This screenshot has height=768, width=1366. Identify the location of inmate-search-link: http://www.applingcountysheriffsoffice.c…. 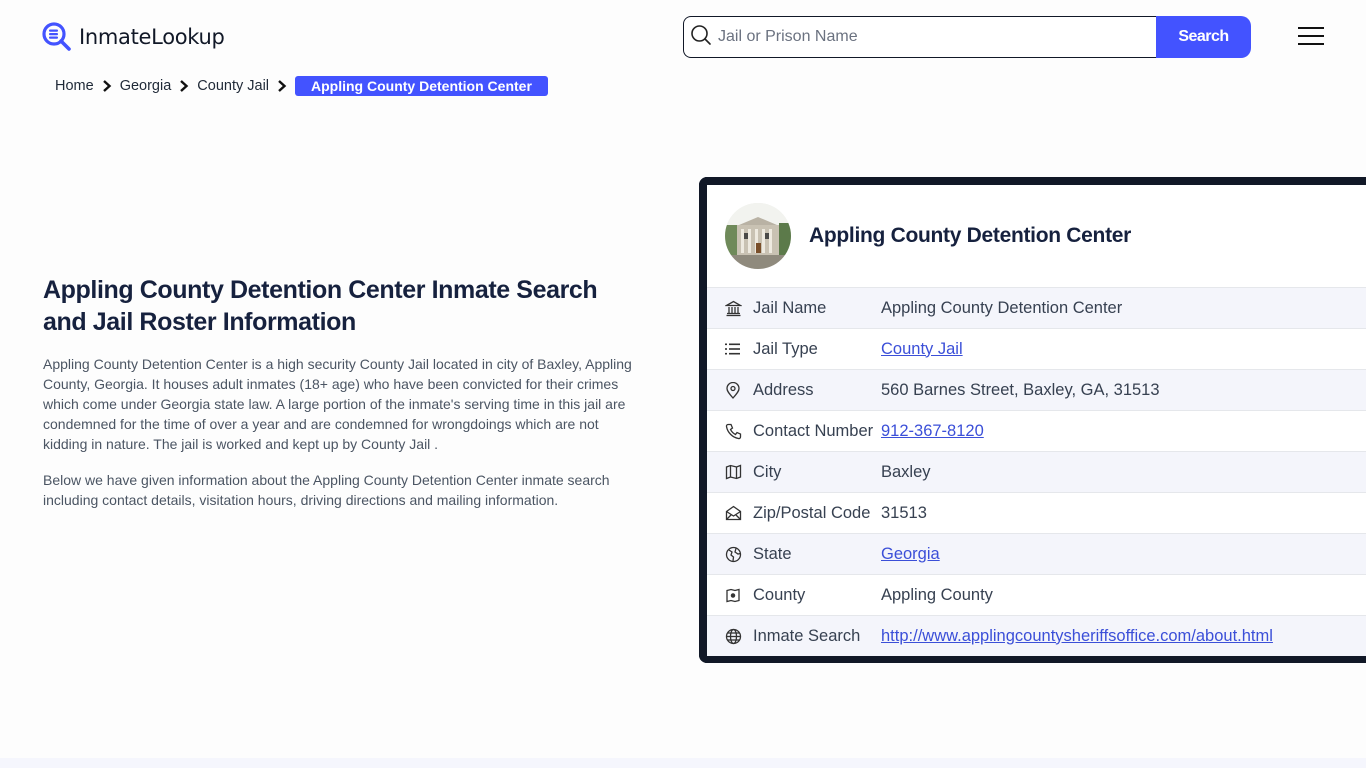
(1077, 636).